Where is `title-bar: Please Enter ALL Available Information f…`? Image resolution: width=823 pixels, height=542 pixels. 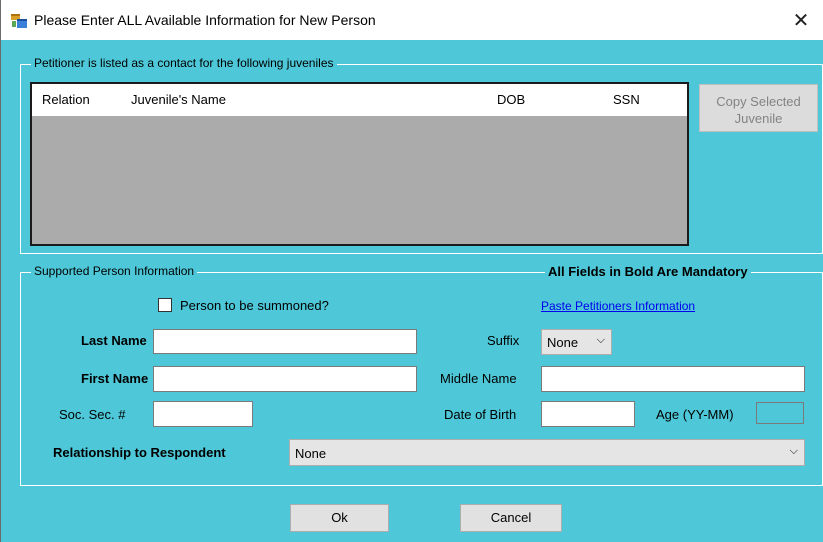 title-bar: Please Enter ALL Available Information f… is located at coordinates (412, 20).